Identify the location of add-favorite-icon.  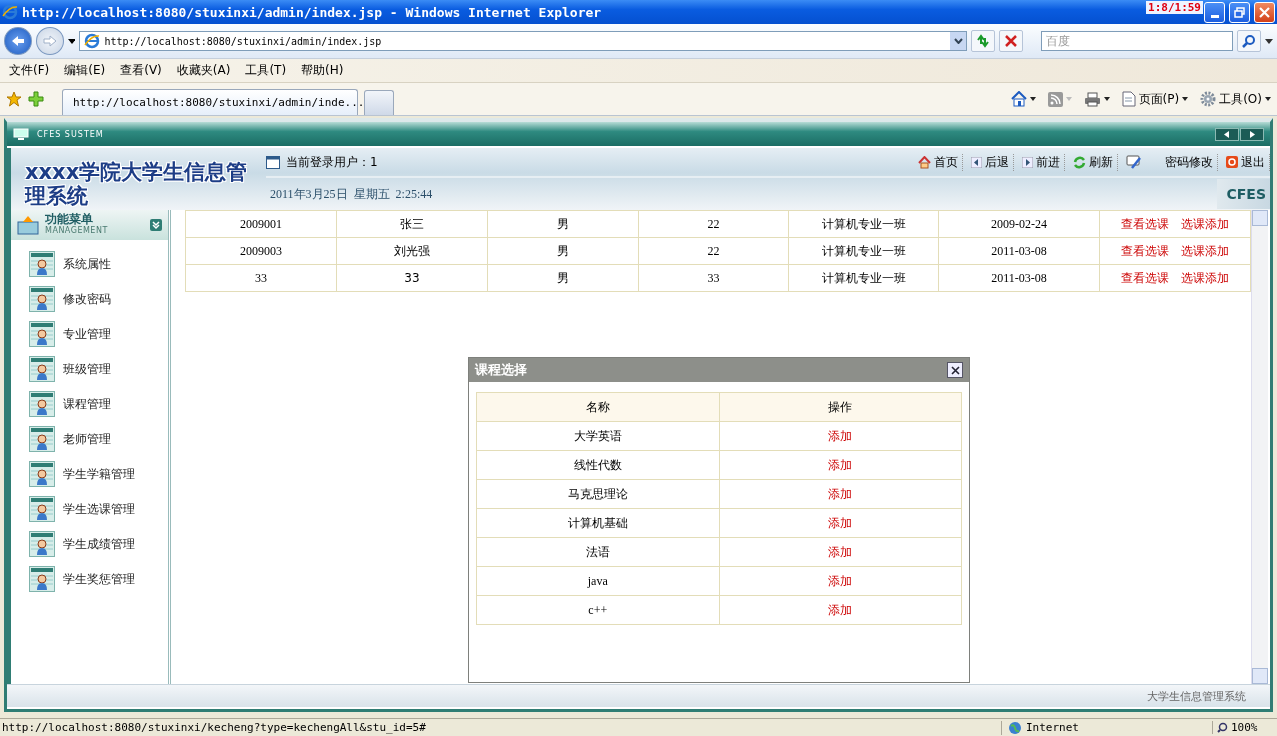
(36, 99).